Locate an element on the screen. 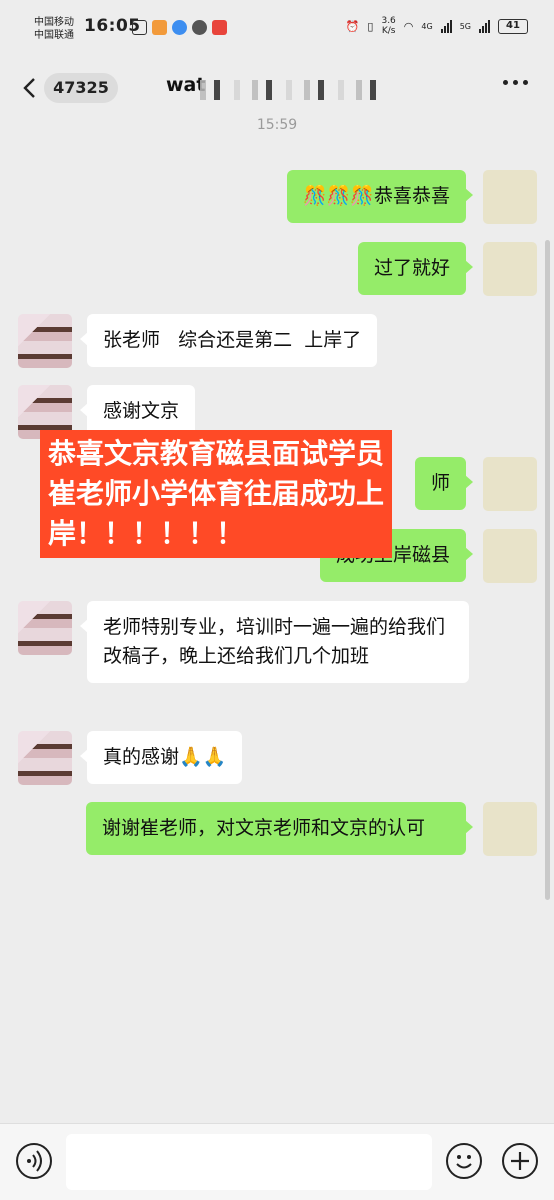  notification-icons is located at coordinates (179, 27).